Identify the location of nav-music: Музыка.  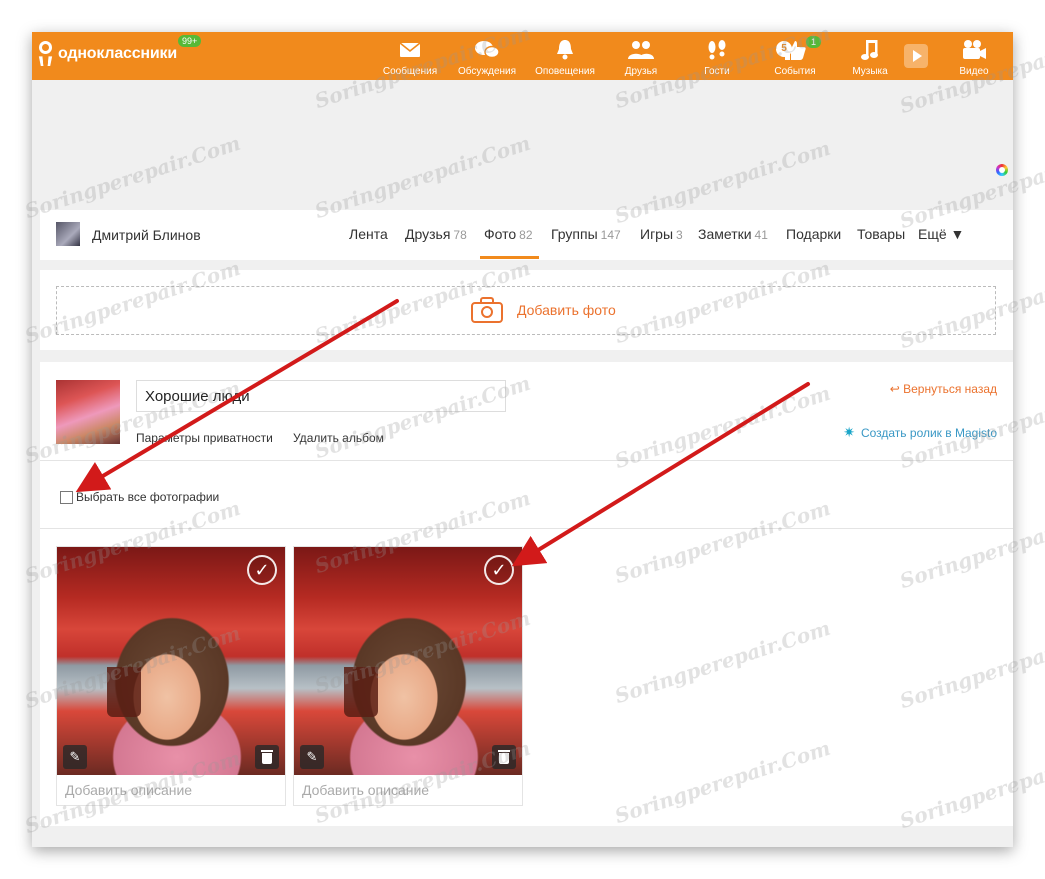
(870, 57).